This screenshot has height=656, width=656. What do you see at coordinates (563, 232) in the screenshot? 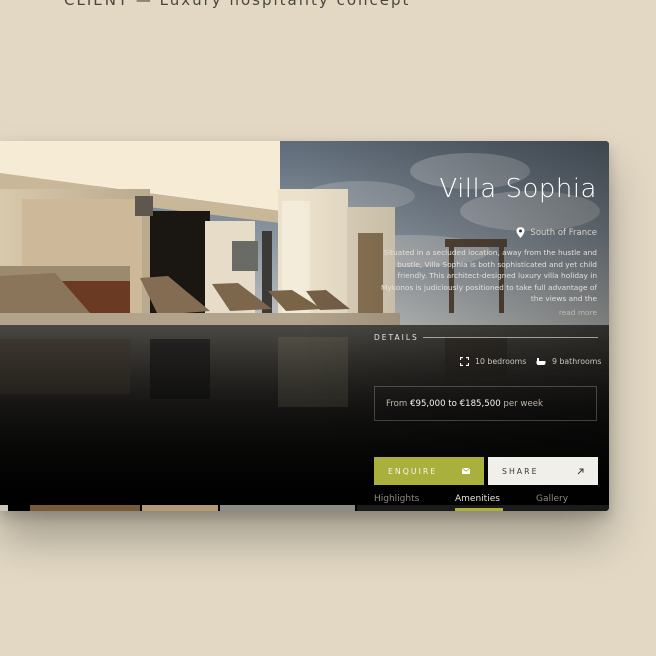
I see `location-label: South of France` at bounding box center [563, 232].